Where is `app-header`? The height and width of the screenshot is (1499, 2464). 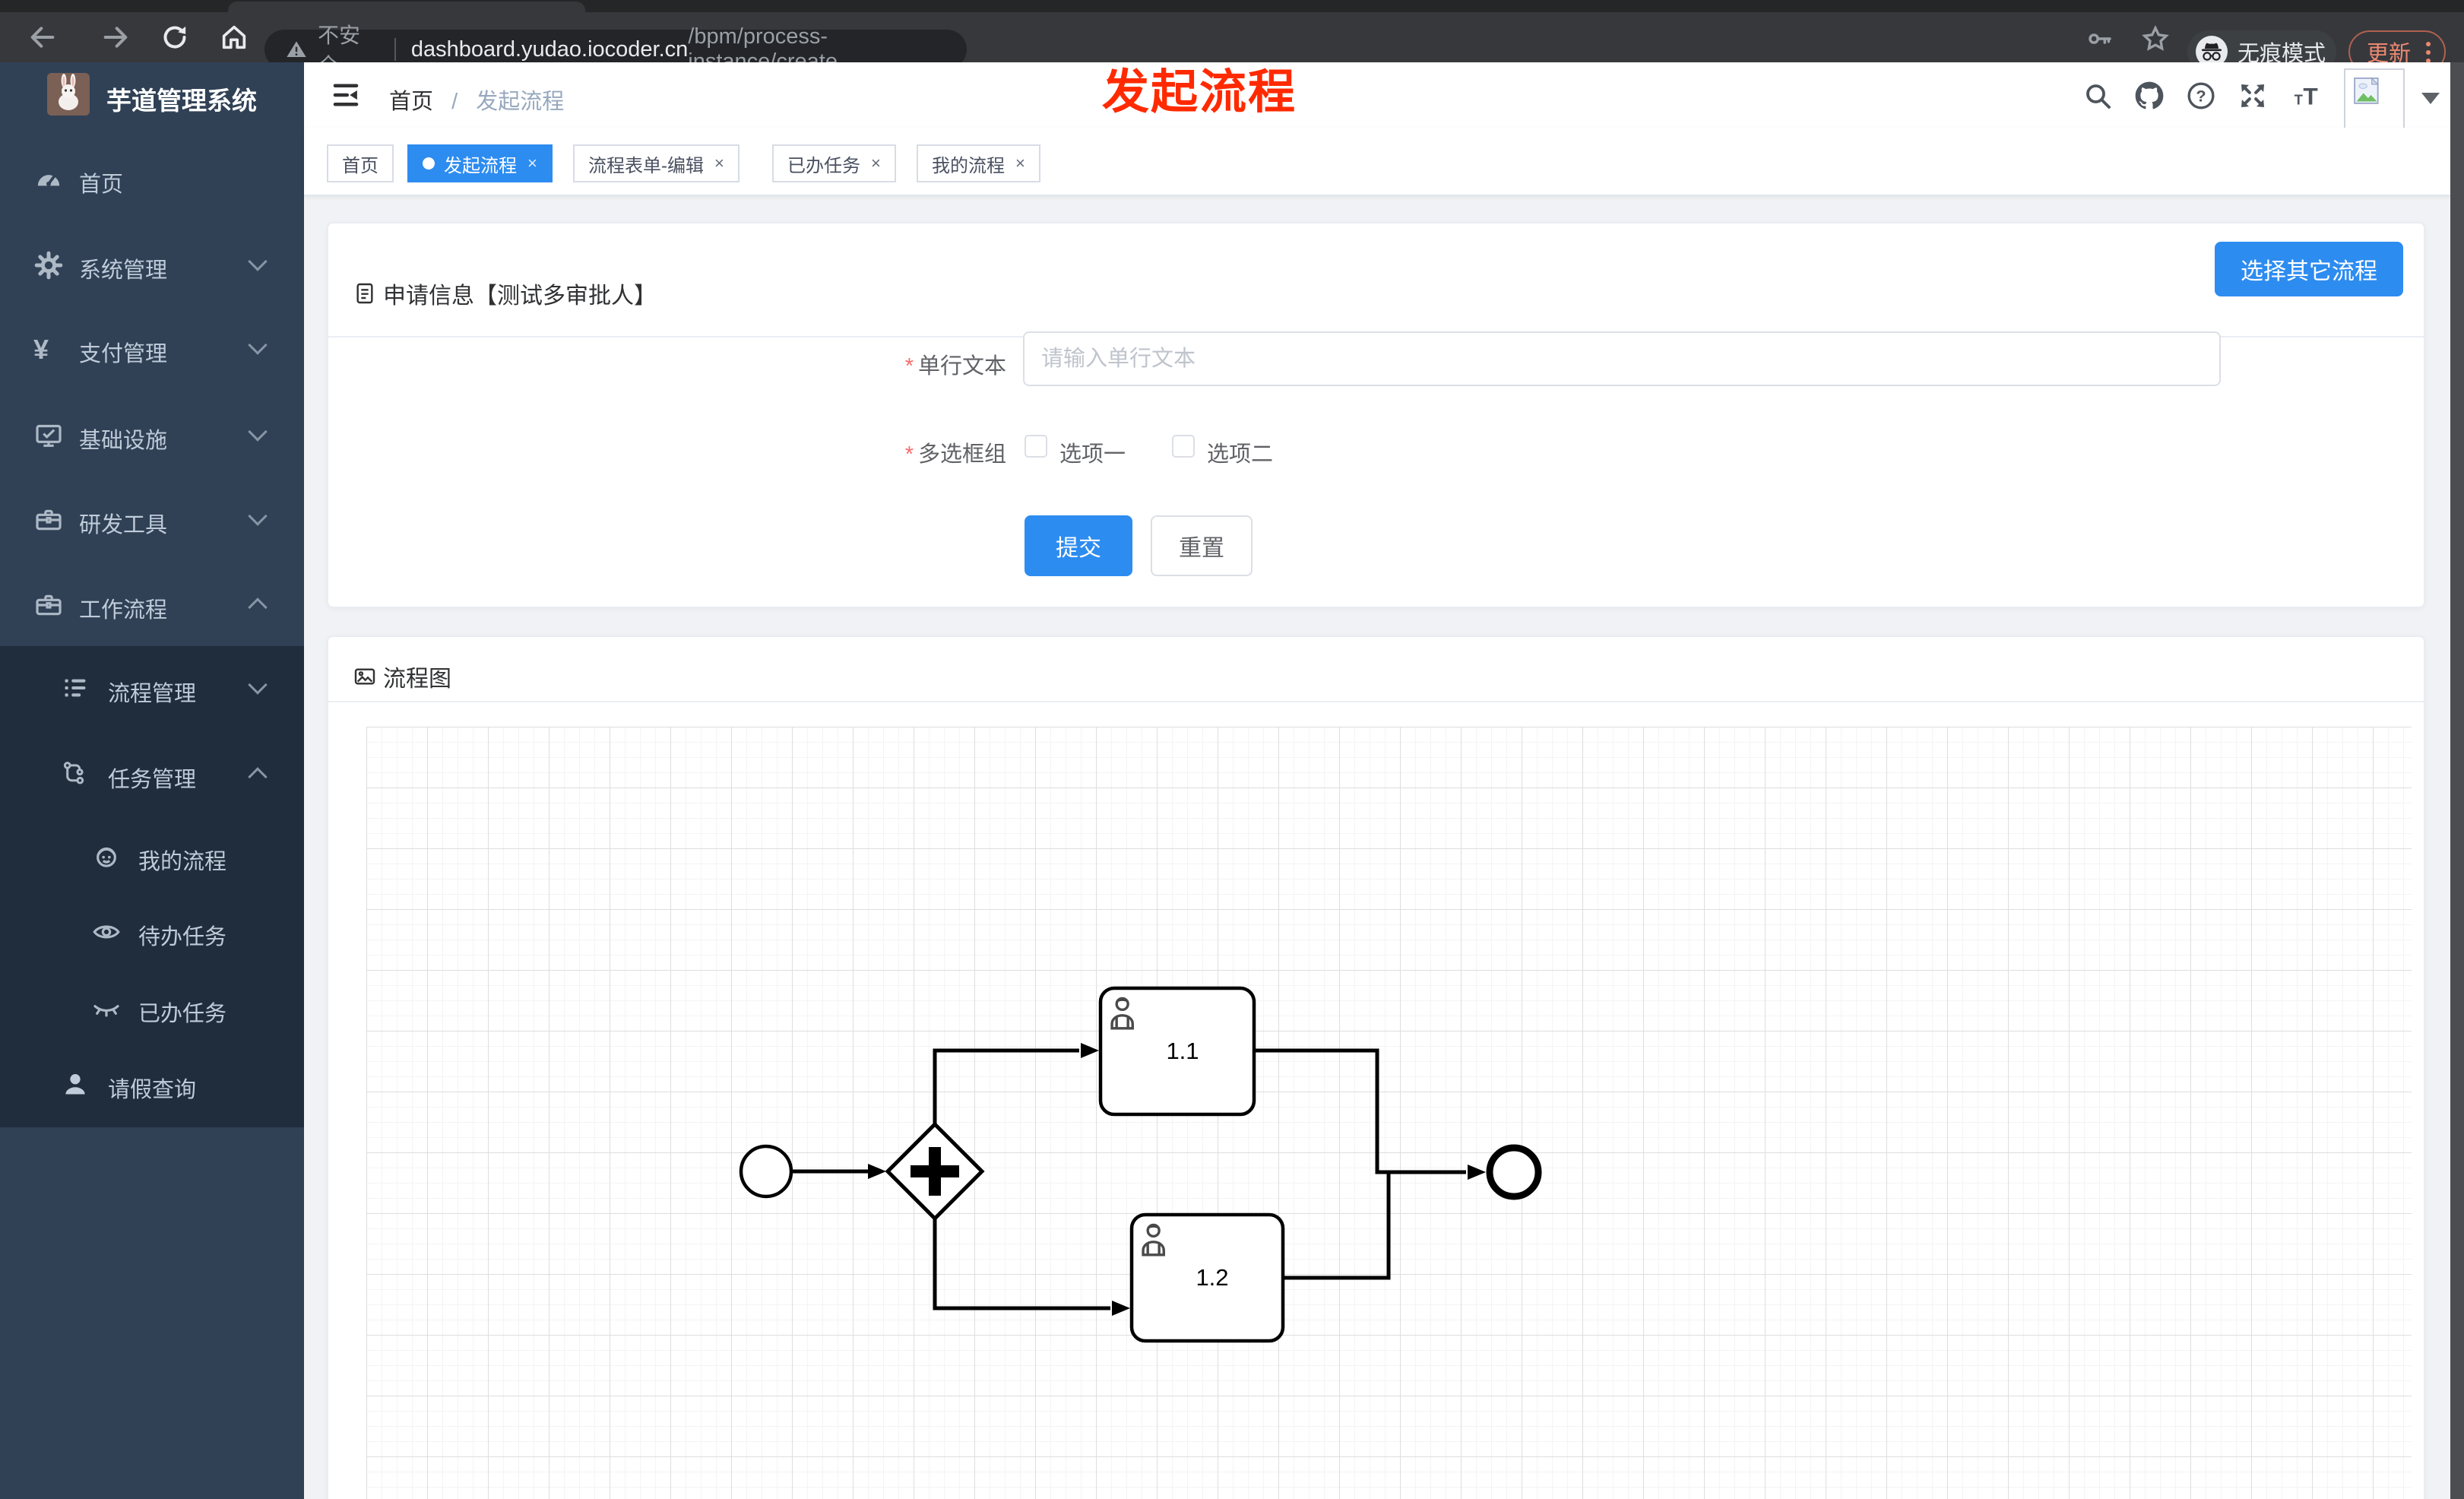 app-header is located at coordinates (1377, 95).